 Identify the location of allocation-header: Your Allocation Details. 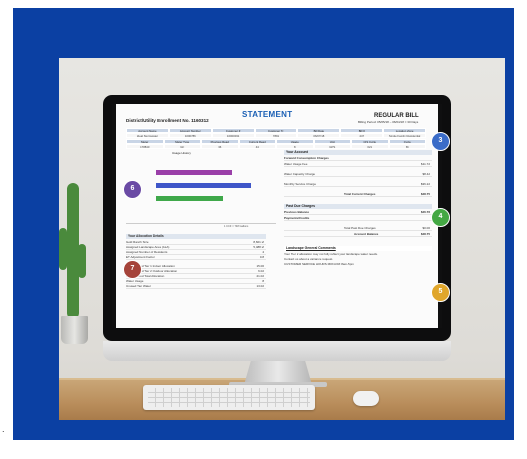
(196, 236).